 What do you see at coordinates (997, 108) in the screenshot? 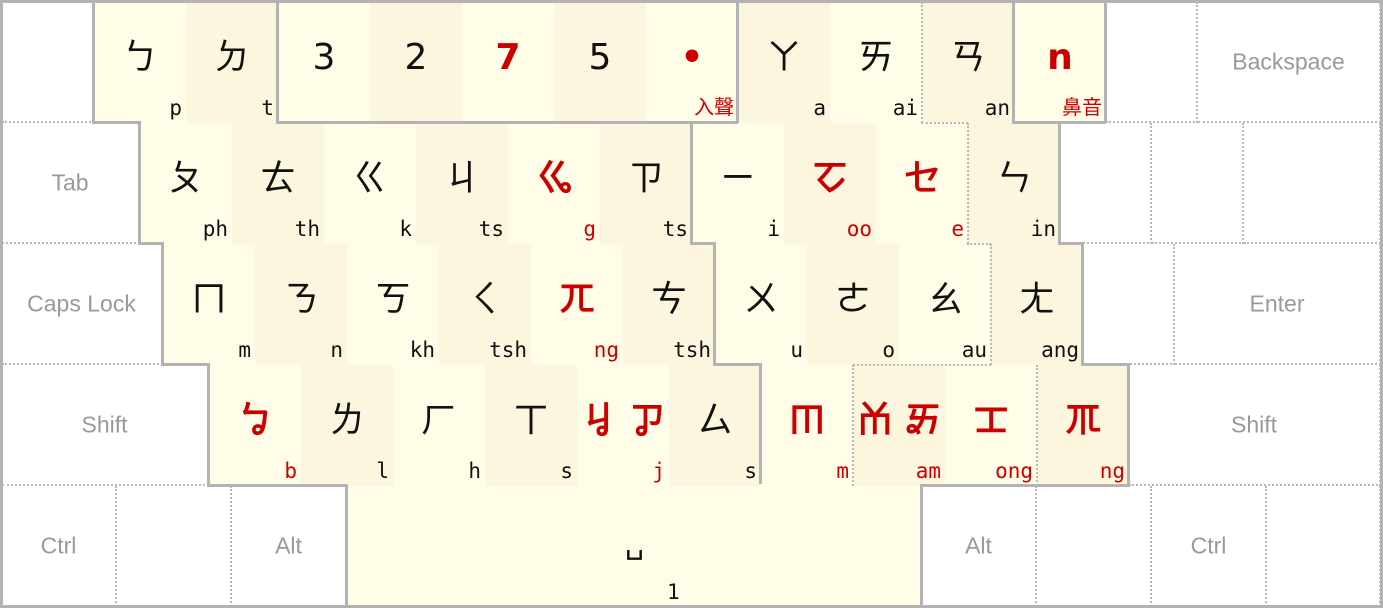
I see `romanization-label: an` at bounding box center [997, 108].